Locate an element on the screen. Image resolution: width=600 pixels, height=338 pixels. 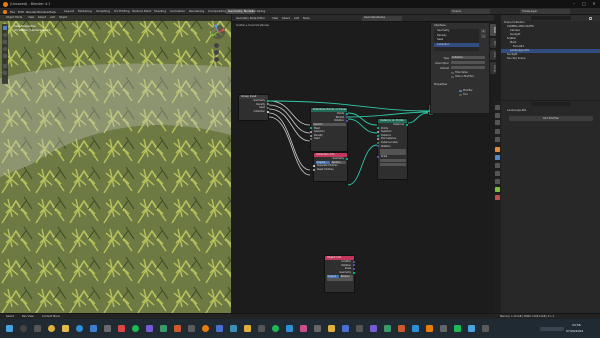
node-menu-view: View is located at coordinates (275, 18).